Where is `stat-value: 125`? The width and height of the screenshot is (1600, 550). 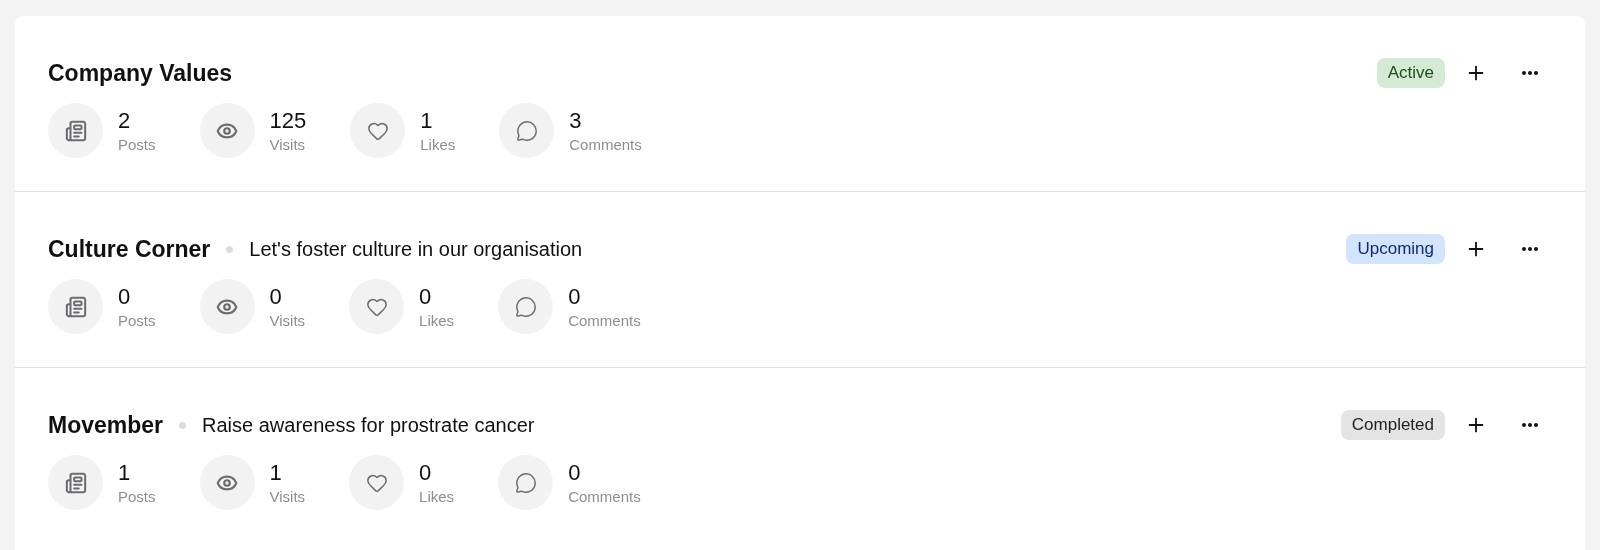
stat-value: 125 is located at coordinates (288, 120).